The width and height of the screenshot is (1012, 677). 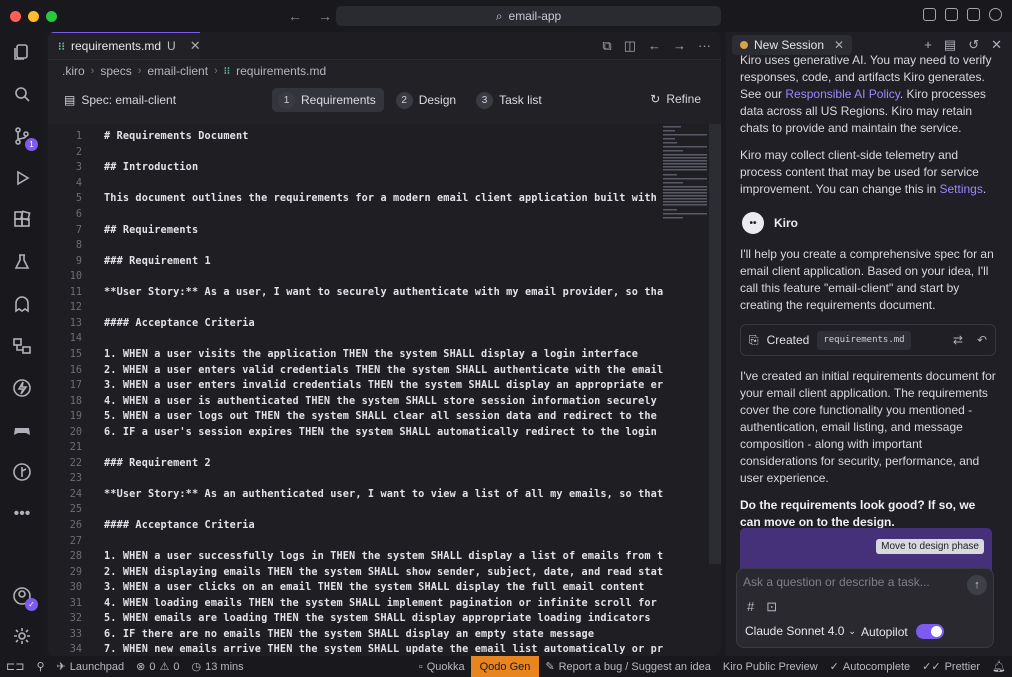 What do you see at coordinates (65, 246) in the screenshot?
I see `code-line: 8` at bounding box center [65, 246].